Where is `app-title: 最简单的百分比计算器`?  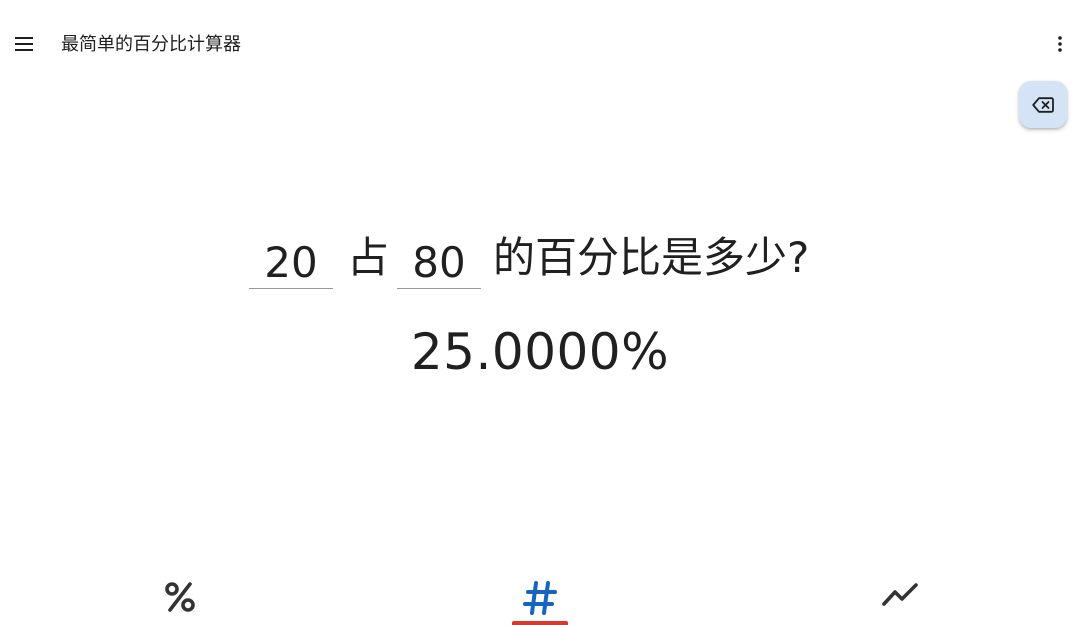 app-title: 最简单的百分比计算器 is located at coordinates (151, 44).